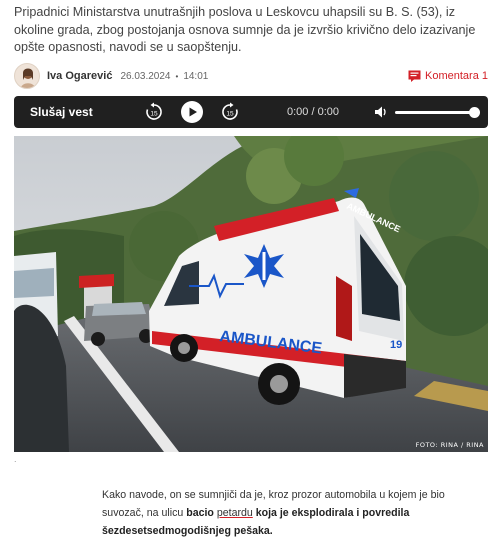  I want to click on rewind-15-button: 15, so click(154, 112).